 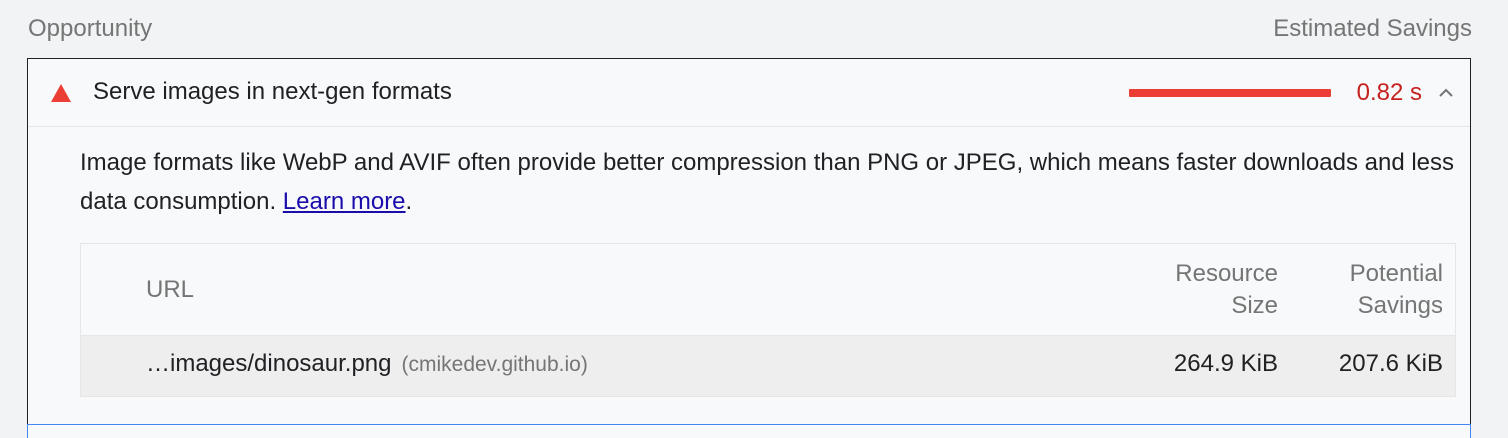 I want to click on savings-bar, so click(x=1230, y=93).